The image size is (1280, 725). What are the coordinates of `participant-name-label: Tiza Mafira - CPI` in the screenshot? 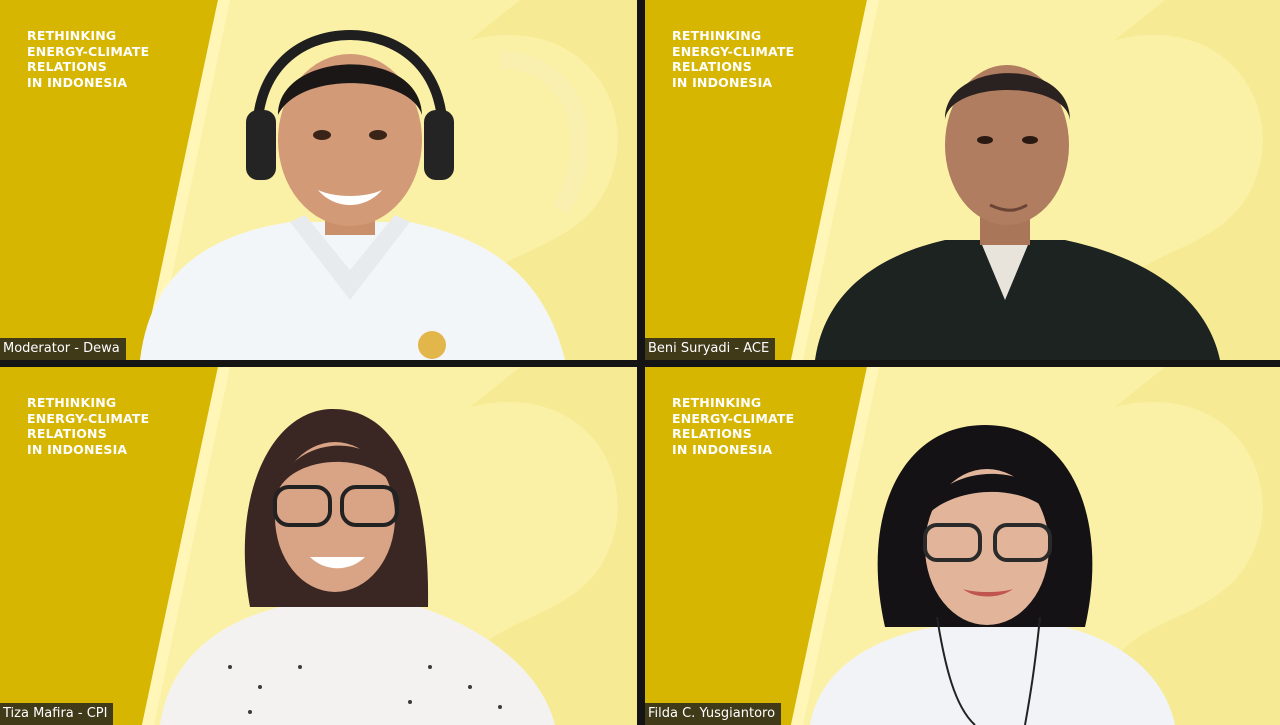 It's located at (57, 714).